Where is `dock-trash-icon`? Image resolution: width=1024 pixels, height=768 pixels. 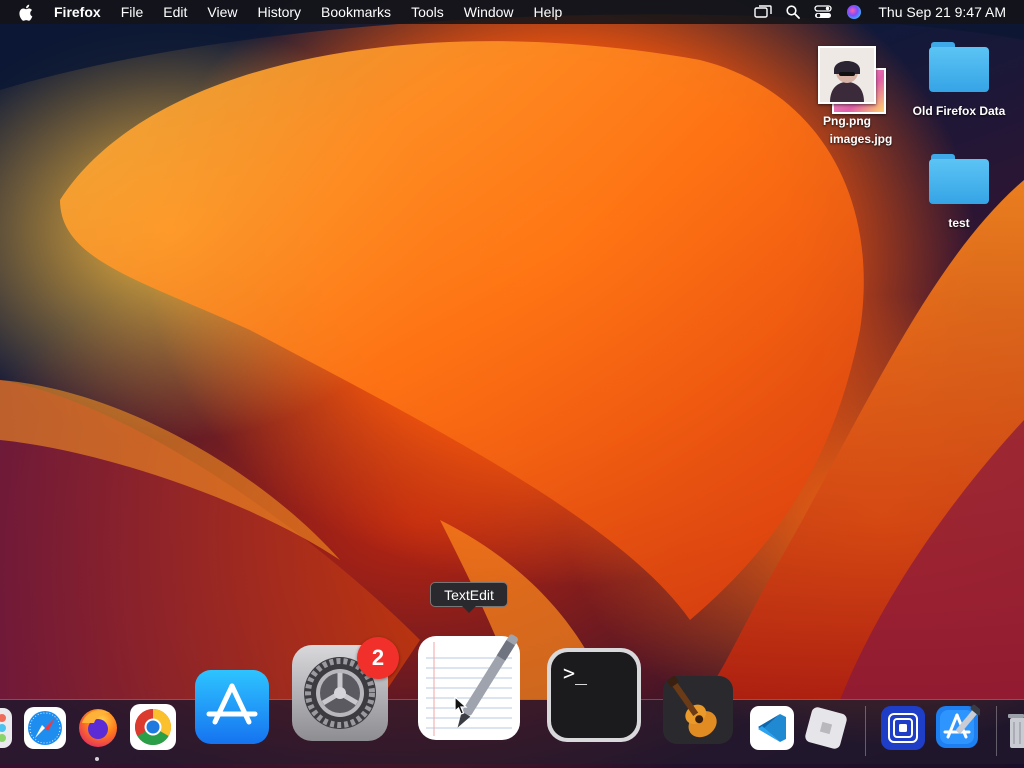 dock-trash-icon is located at coordinates (1016, 730).